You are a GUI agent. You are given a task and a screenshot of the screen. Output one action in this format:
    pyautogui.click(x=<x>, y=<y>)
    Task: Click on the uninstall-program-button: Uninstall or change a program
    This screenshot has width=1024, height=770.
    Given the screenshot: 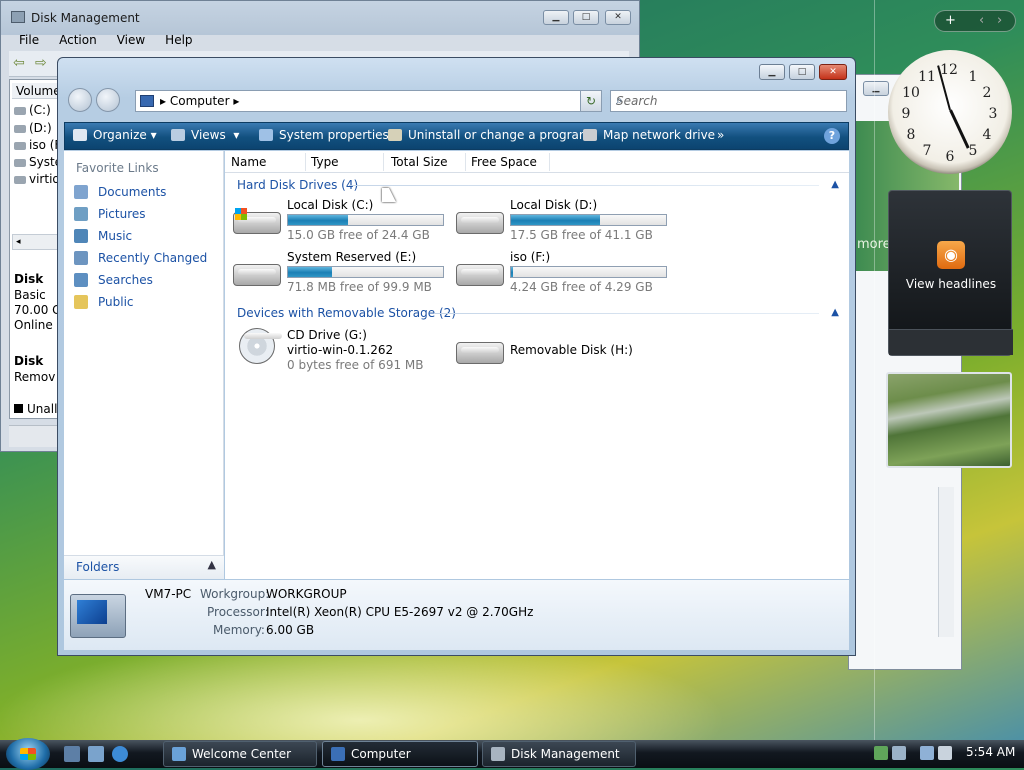 What is the action you would take?
    pyautogui.click(x=489, y=135)
    